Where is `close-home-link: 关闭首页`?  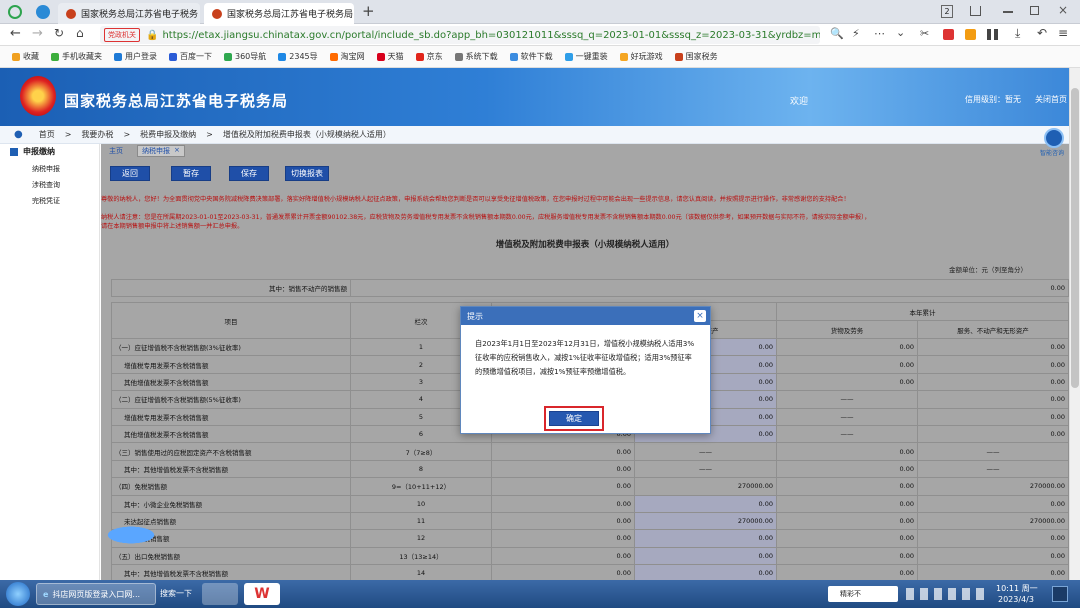
close-home-link: 关闭首页 is located at coordinates (1051, 99).